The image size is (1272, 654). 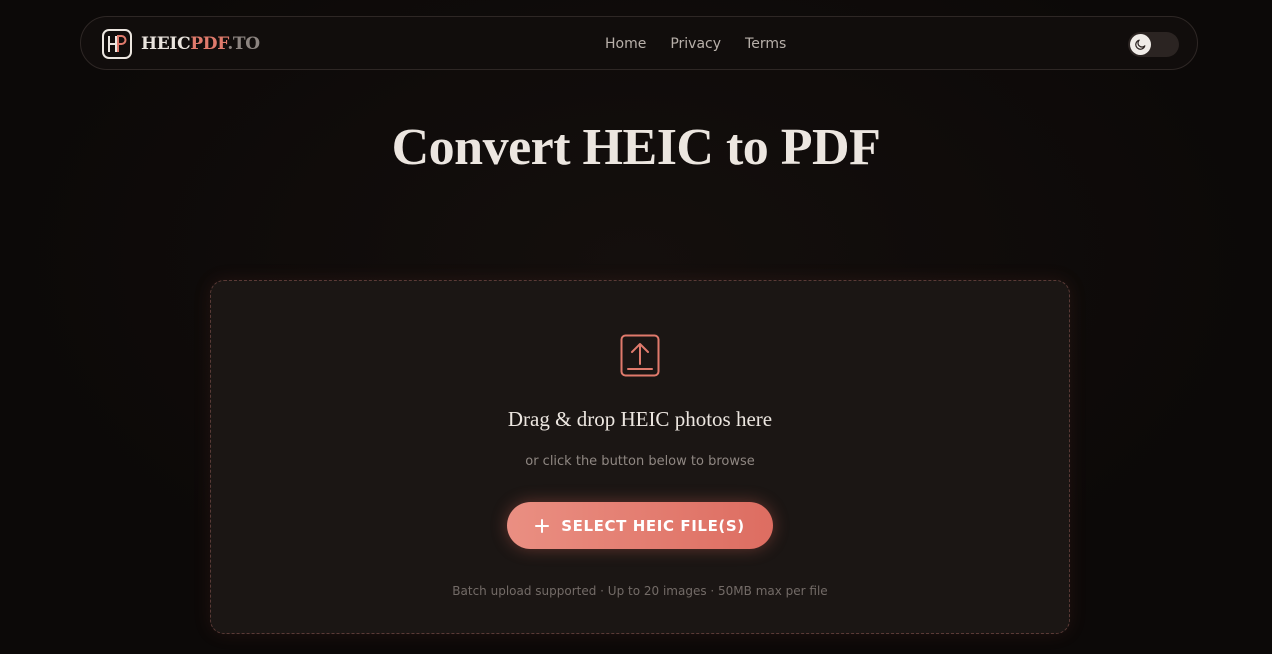 I want to click on select-files-button-label: SELECT HEIC FILE(S), so click(x=653, y=525).